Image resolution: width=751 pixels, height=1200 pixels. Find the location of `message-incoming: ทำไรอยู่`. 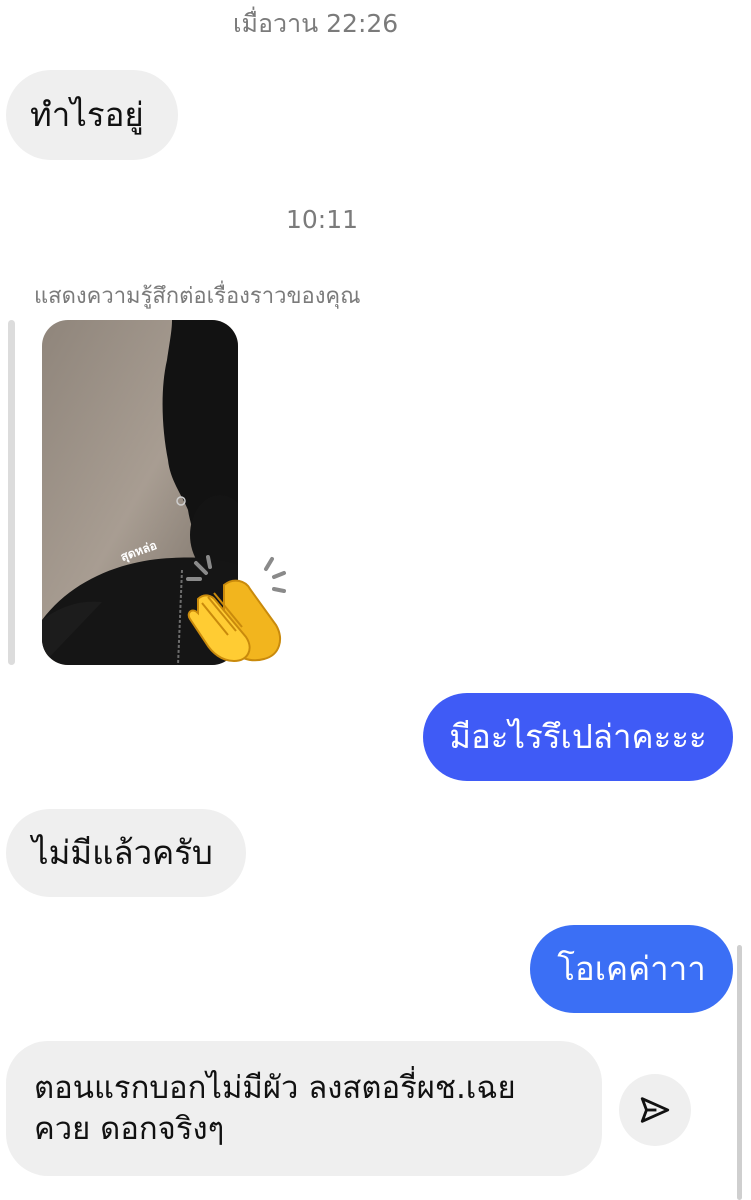

message-incoming: ทำไรอยู่ is located at coordinates (92, 115).